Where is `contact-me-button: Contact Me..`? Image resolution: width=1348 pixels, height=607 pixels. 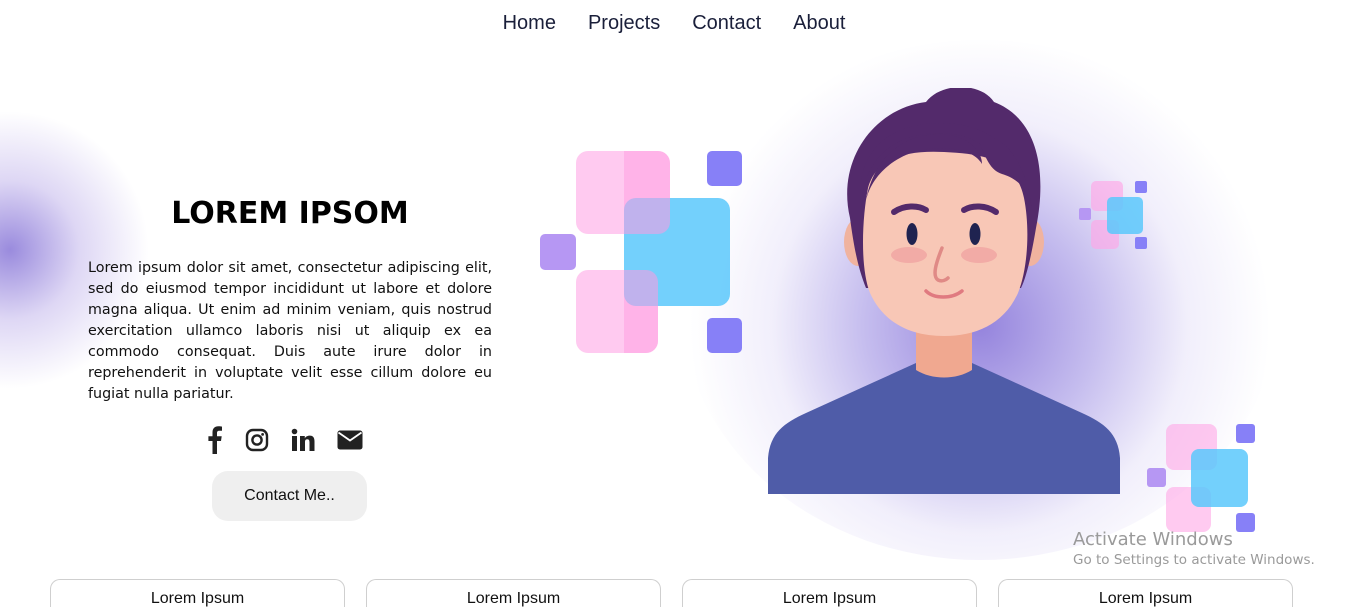
contact-me-button: Contact Me.. is located at coordinates (289, 496).